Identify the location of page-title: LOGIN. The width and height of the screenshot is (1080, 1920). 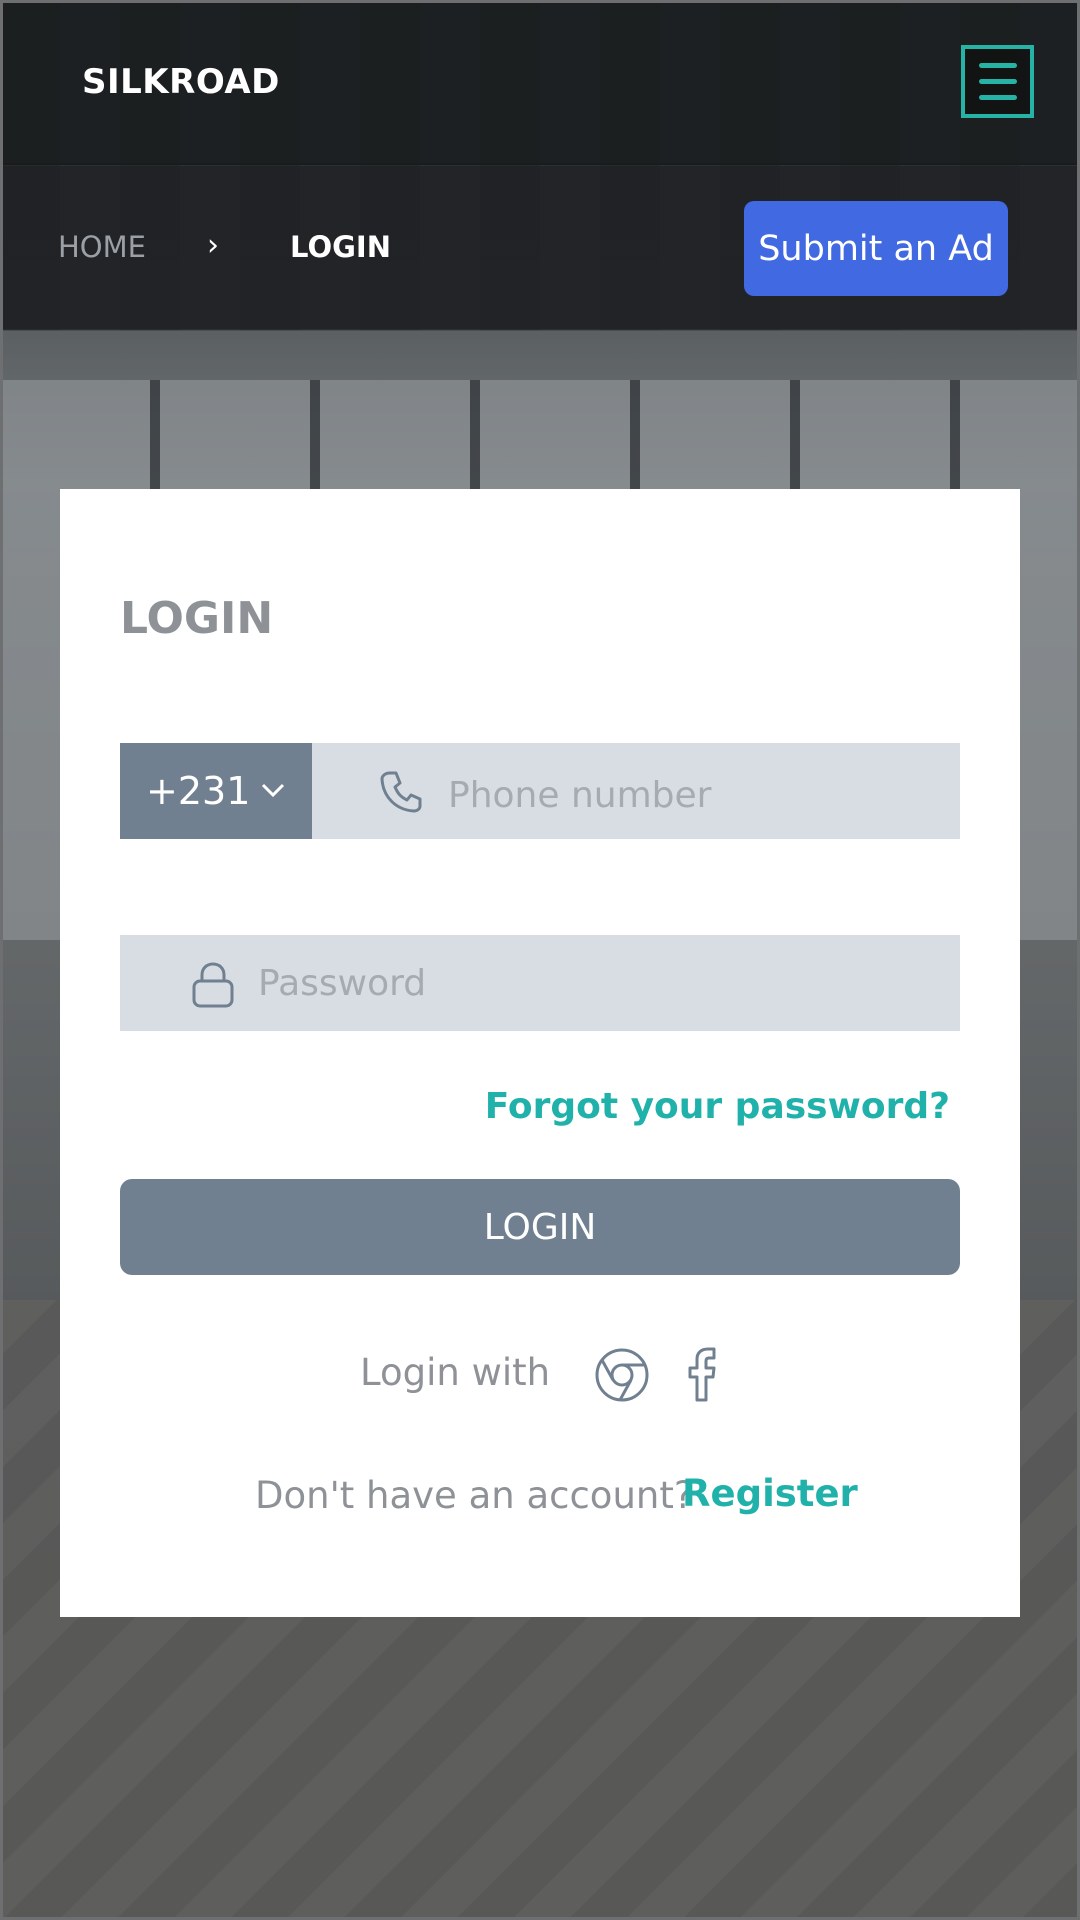
(197, 618).